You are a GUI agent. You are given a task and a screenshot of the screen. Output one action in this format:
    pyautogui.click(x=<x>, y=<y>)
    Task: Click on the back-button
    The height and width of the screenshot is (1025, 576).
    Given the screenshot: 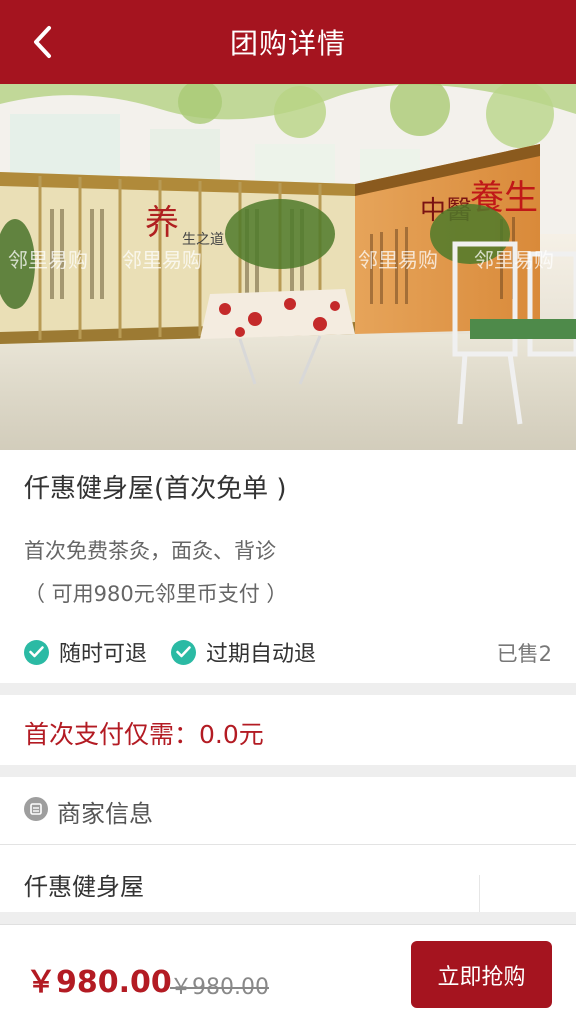 What is the action you would take?
    pyautogui.click(x=42, y=42)
    